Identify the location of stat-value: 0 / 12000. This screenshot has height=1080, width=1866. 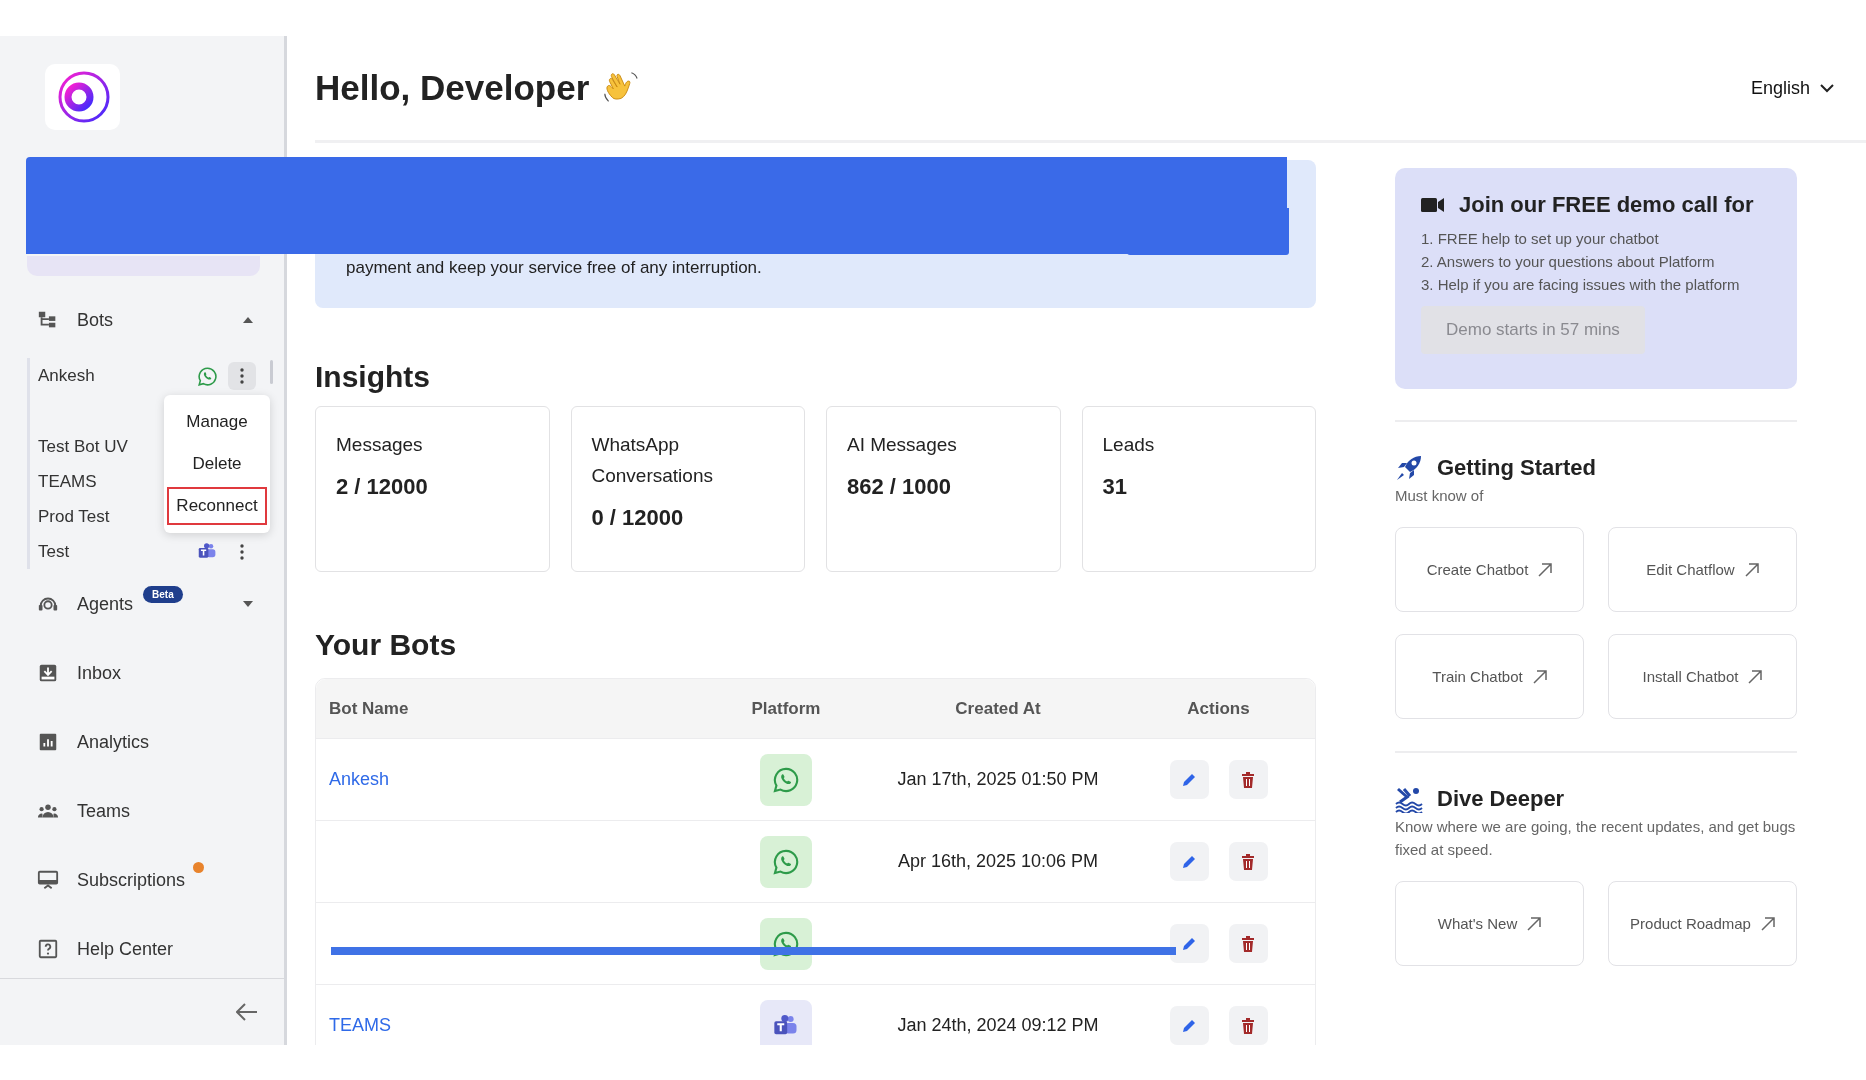
(638, 518).